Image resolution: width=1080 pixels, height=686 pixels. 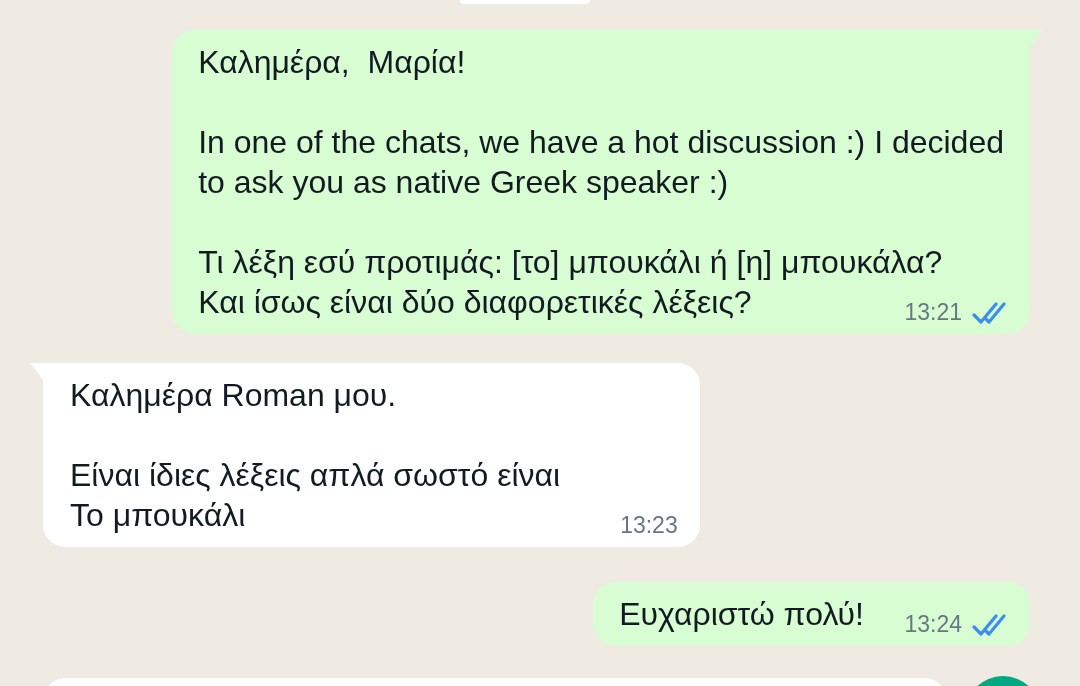 What do you see at coordinates (933, 624) in the screenshot?
I see `message-time: 13:24` at bounding box center [933, 624].